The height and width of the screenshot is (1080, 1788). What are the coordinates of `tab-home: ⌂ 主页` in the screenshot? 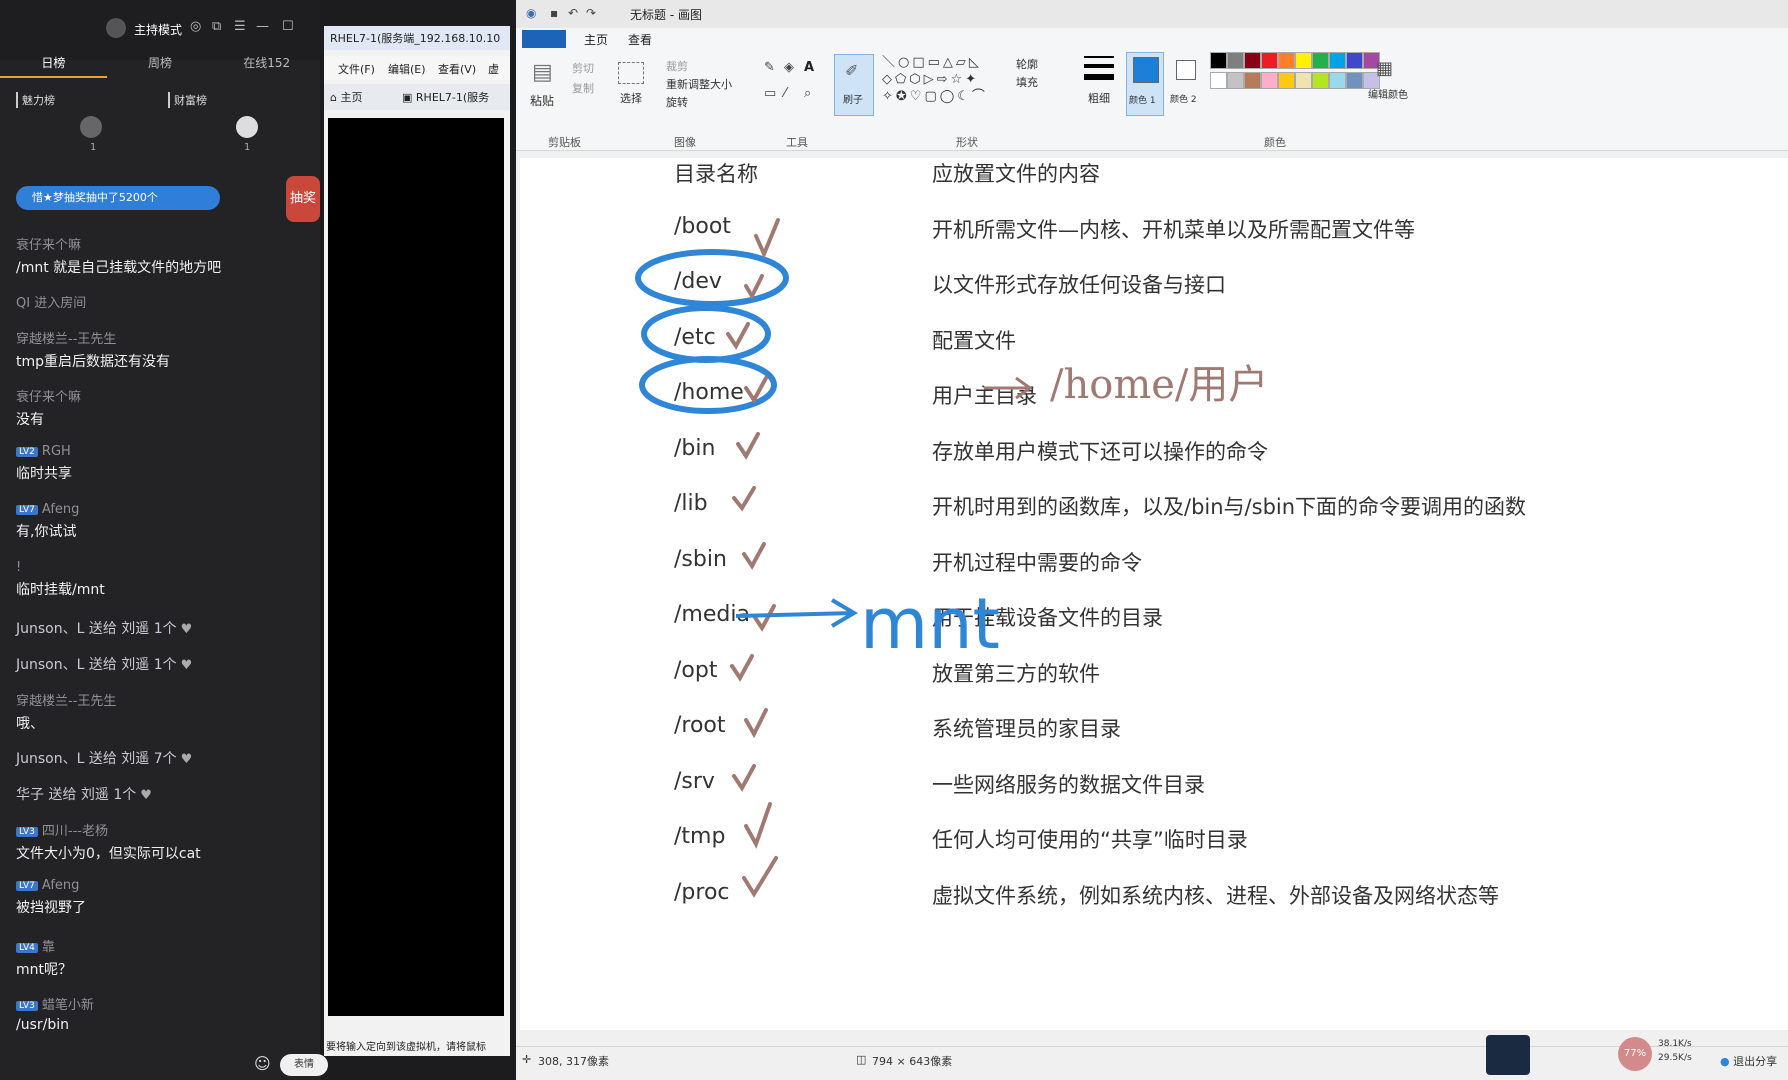 It's located at (346, 97).